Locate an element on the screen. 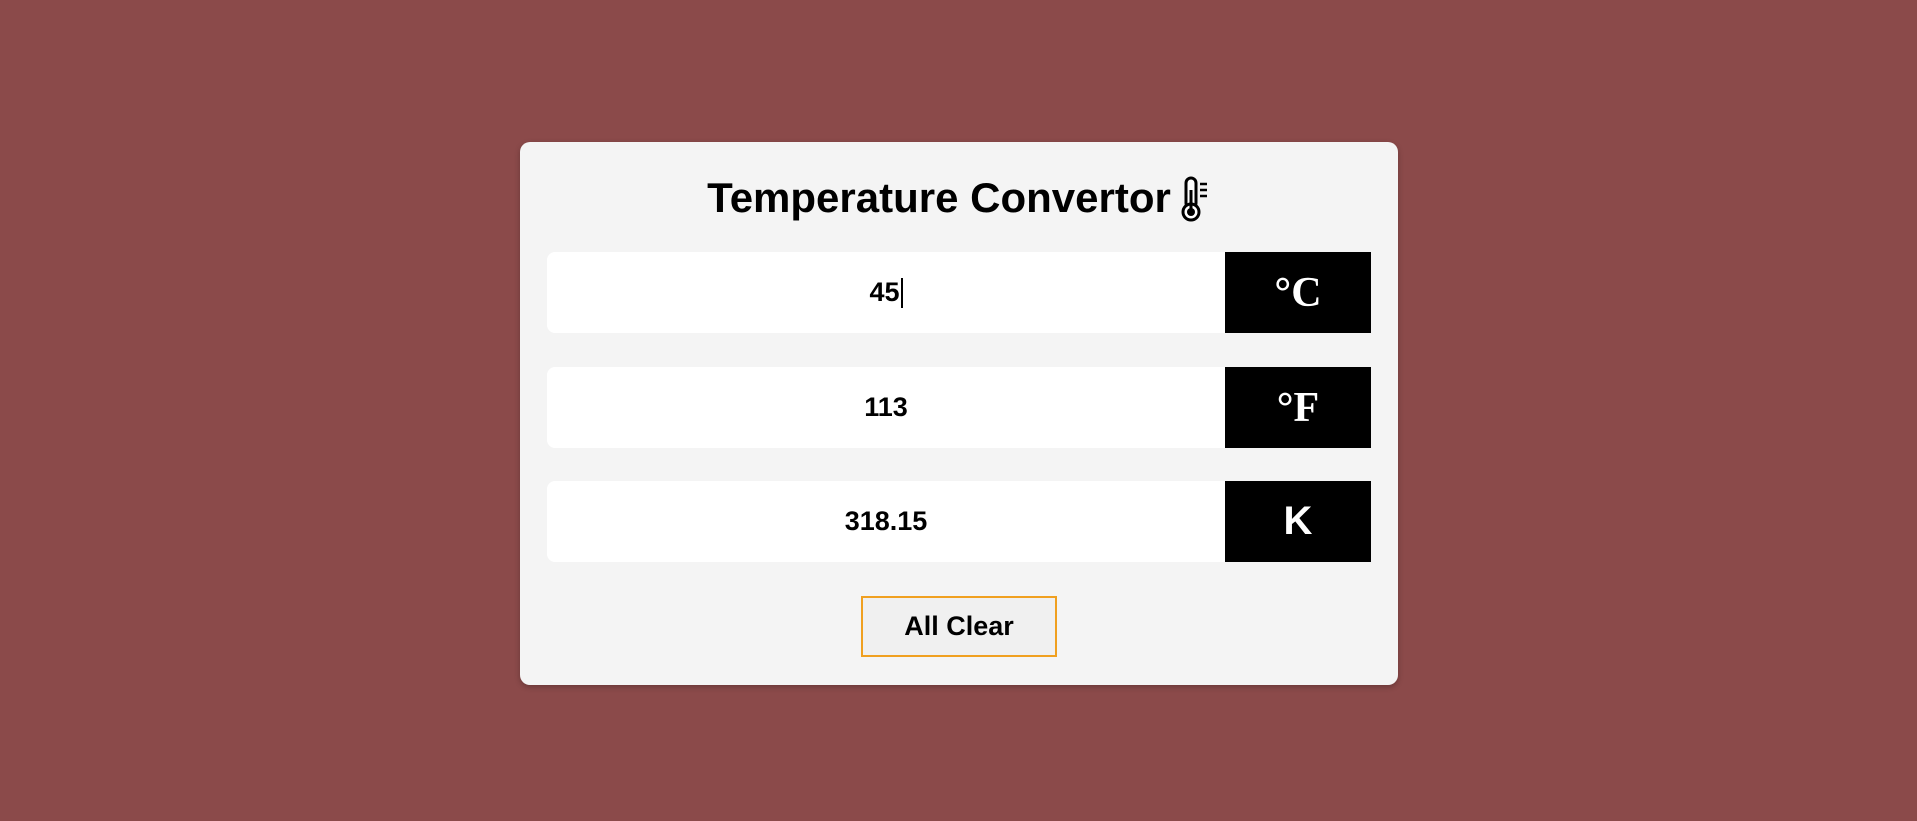  fahrenheit-value: 113 is located at coordinates (886, 407).